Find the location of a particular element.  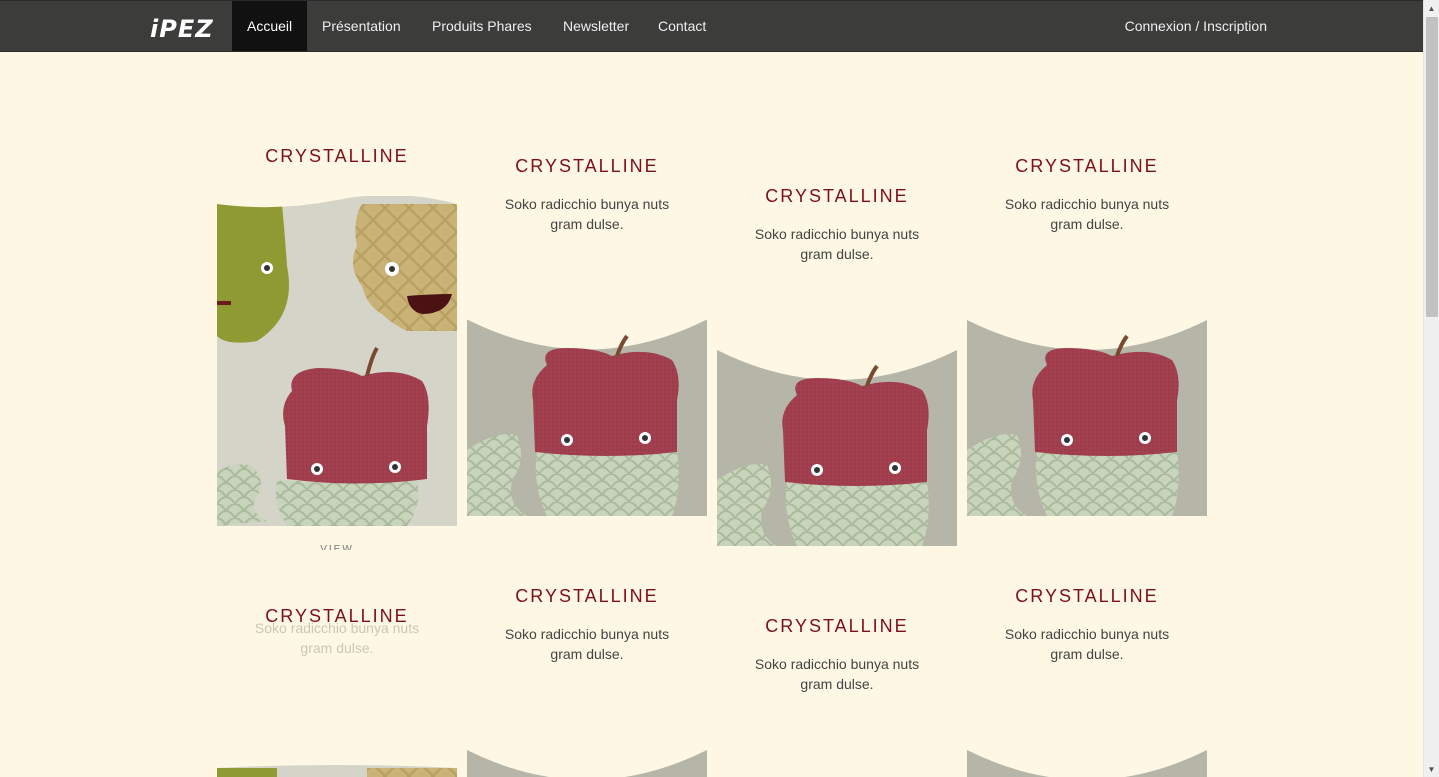

scroll-down-arrow-icon: ▼ is located at coordinates (1431, 769).